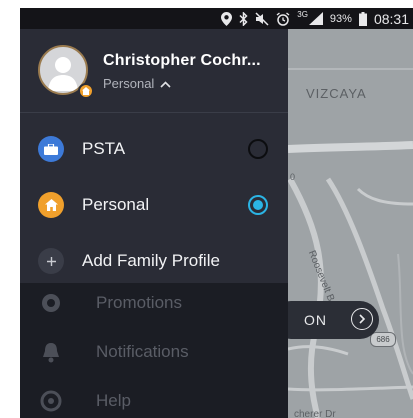  Describe the element at coordinates (104, 148) in the screenshot. I see `profile-option-label: PSTA` at that location.